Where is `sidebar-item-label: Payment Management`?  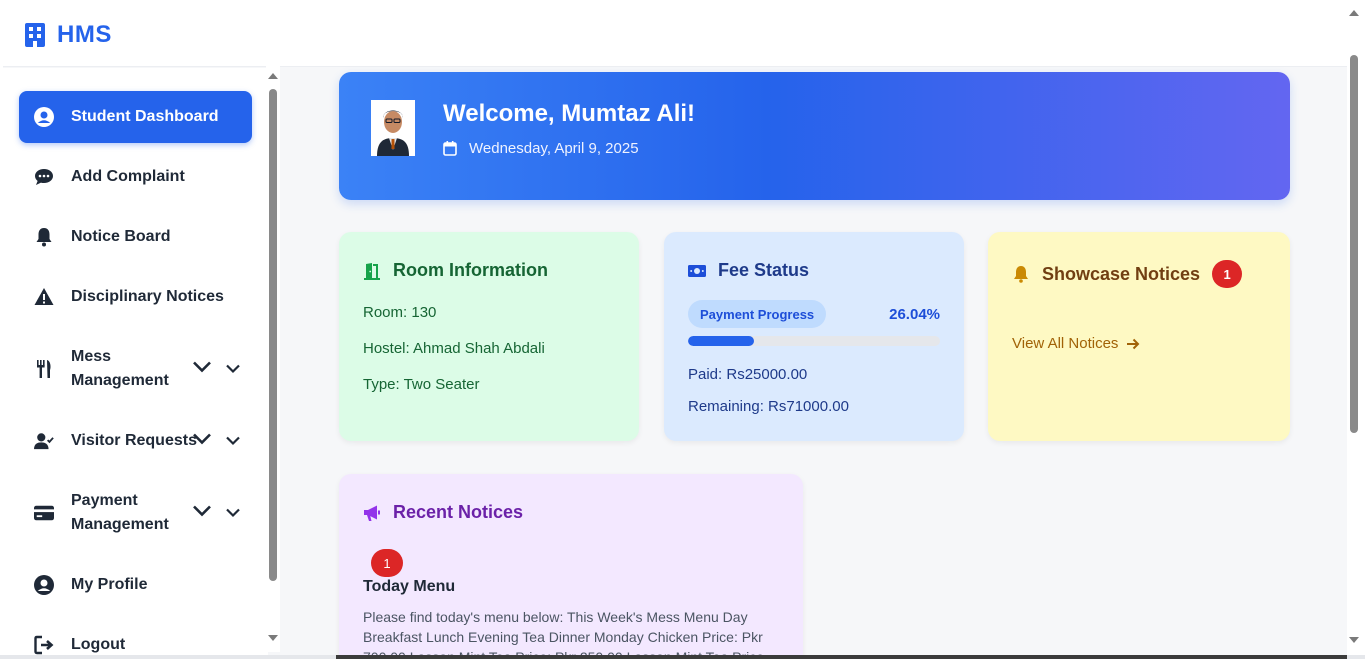 sidebar-item-label: Payment Management is located at coordinates (120, 512).